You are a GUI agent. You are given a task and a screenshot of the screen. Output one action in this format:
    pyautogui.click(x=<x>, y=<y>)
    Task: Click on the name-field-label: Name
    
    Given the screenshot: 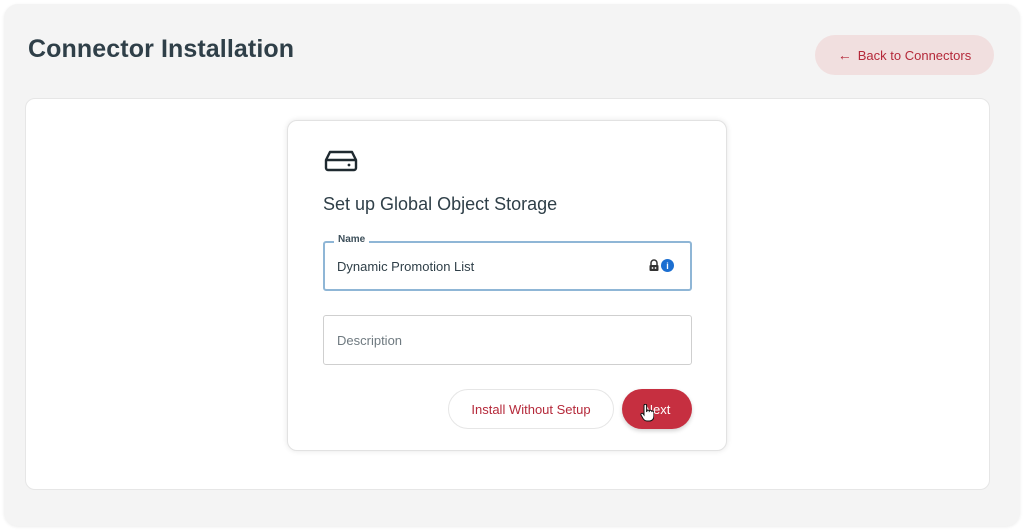 What is the action you would take?
    pyautogui.click(x=352, y=239)
    